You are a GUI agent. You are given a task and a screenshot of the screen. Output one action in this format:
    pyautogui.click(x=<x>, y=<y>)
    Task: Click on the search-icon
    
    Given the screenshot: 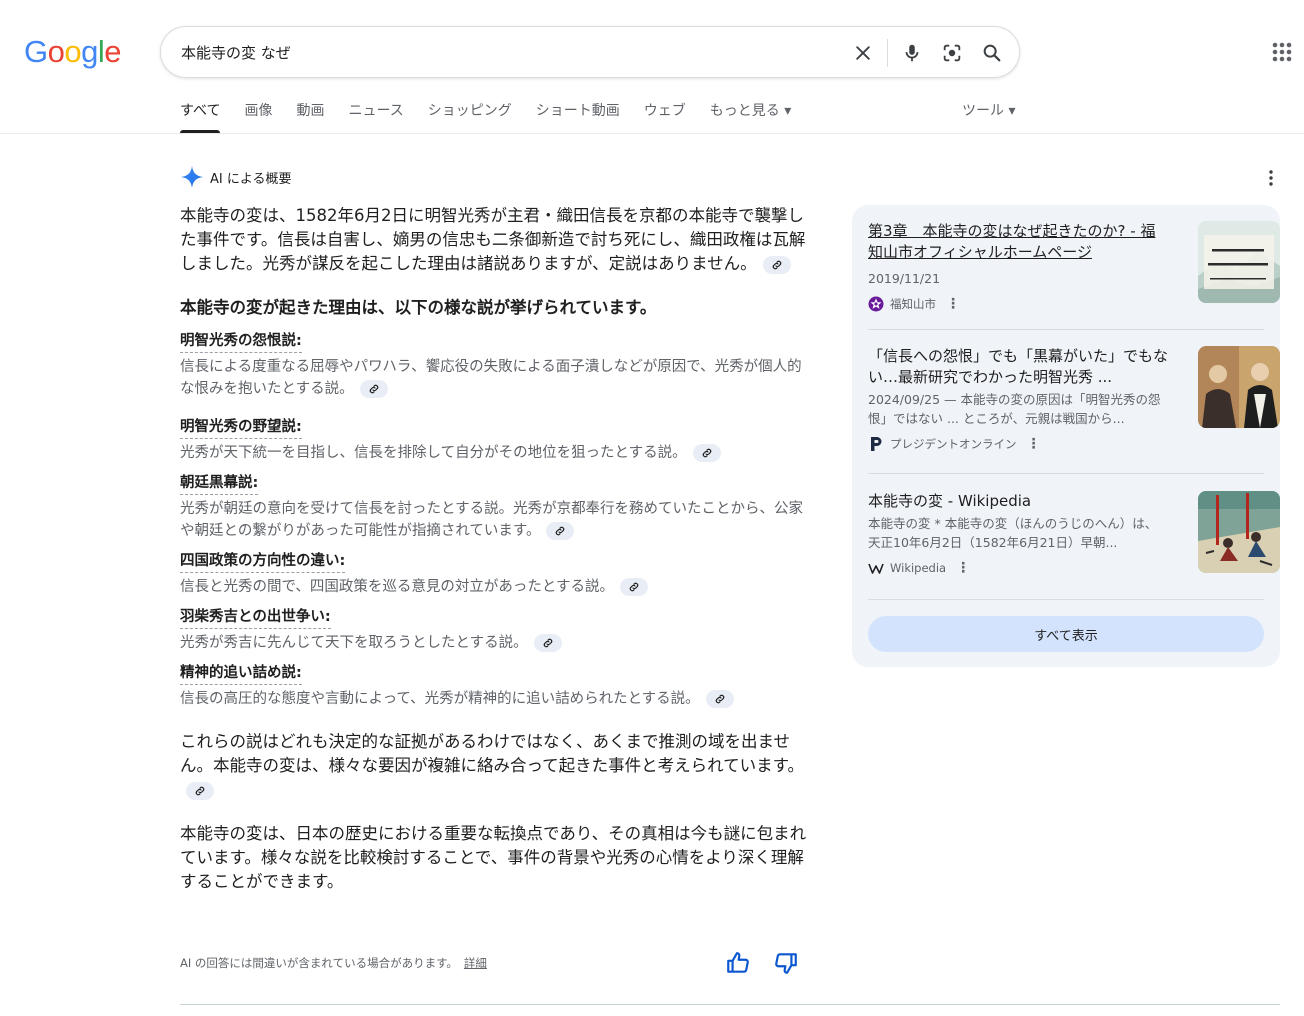 What is the action you would take?
    pyautogui.click(x=992, y=53)
    